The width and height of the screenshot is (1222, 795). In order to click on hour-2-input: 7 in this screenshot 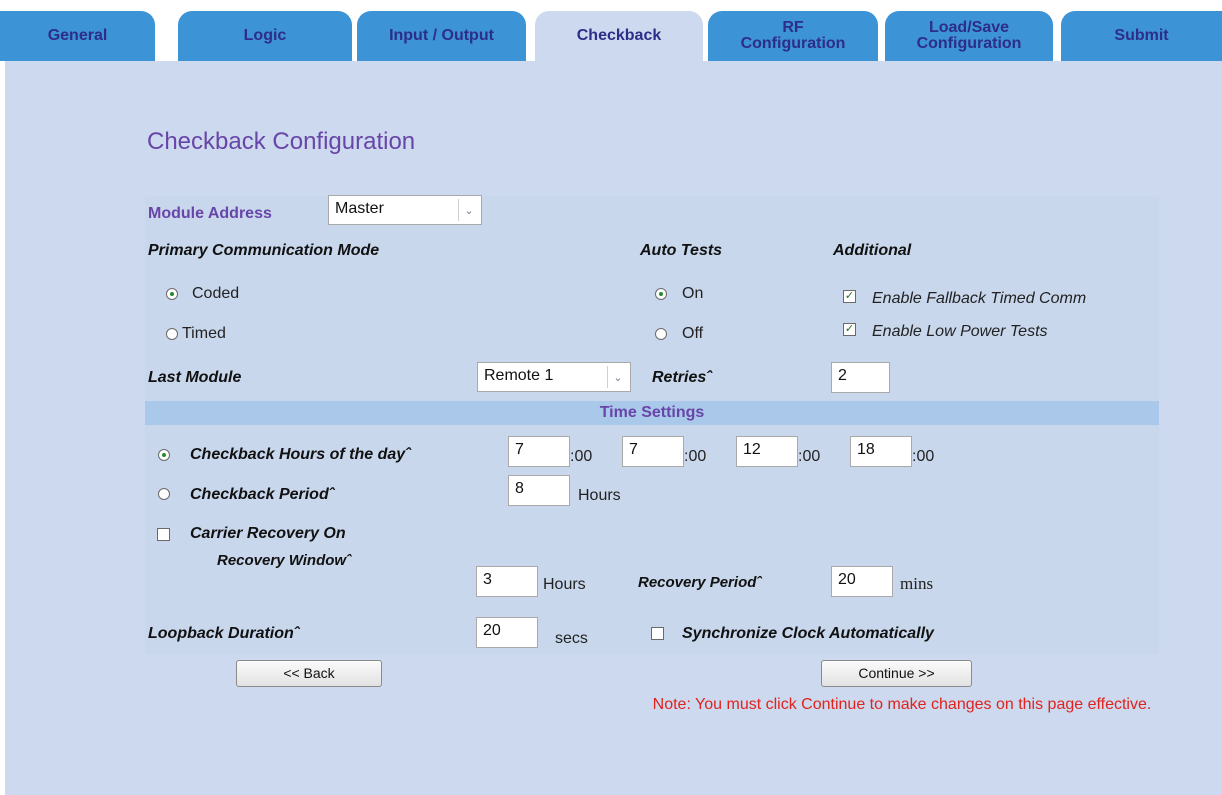, I will do `click(653, 451)`.